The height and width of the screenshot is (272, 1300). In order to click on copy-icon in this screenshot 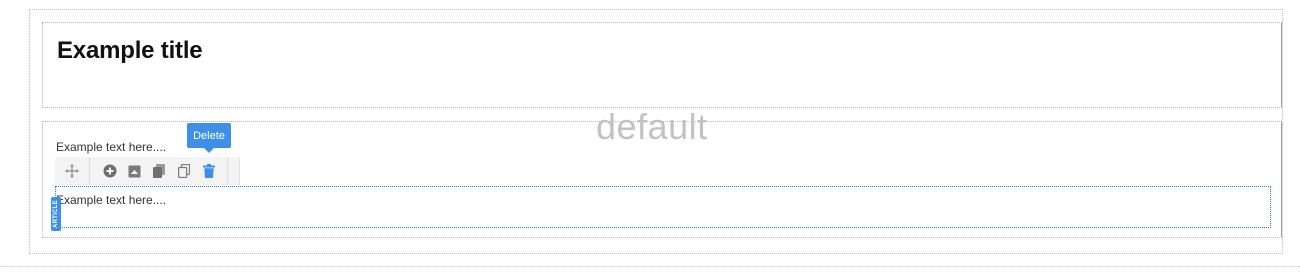, I will do `click(159, 171)`.